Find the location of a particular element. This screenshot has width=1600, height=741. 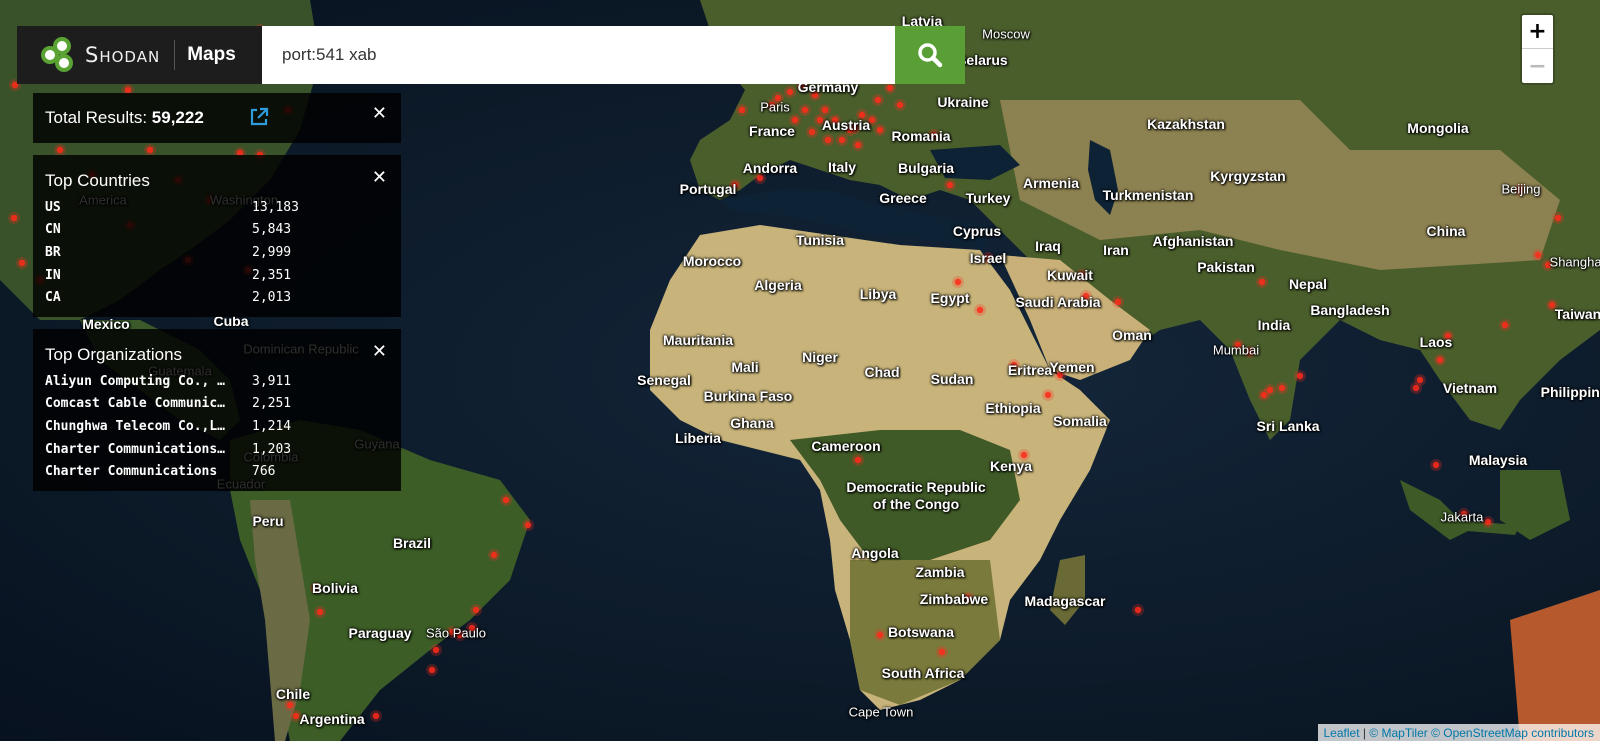

total-results-value: 59,222 is located at coordinates (177, 117).